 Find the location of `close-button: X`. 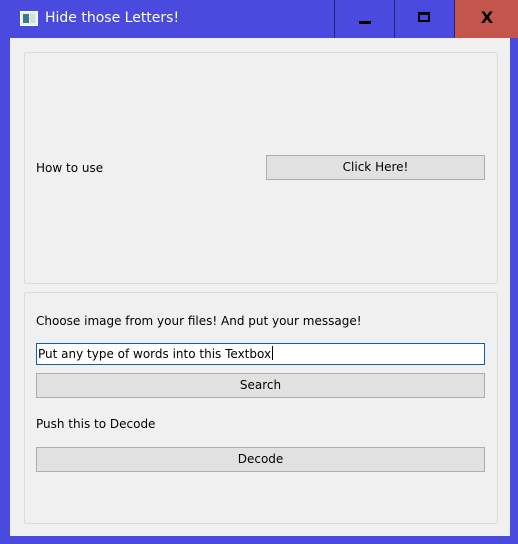

close-button: X is located at coordinates (486, 19).